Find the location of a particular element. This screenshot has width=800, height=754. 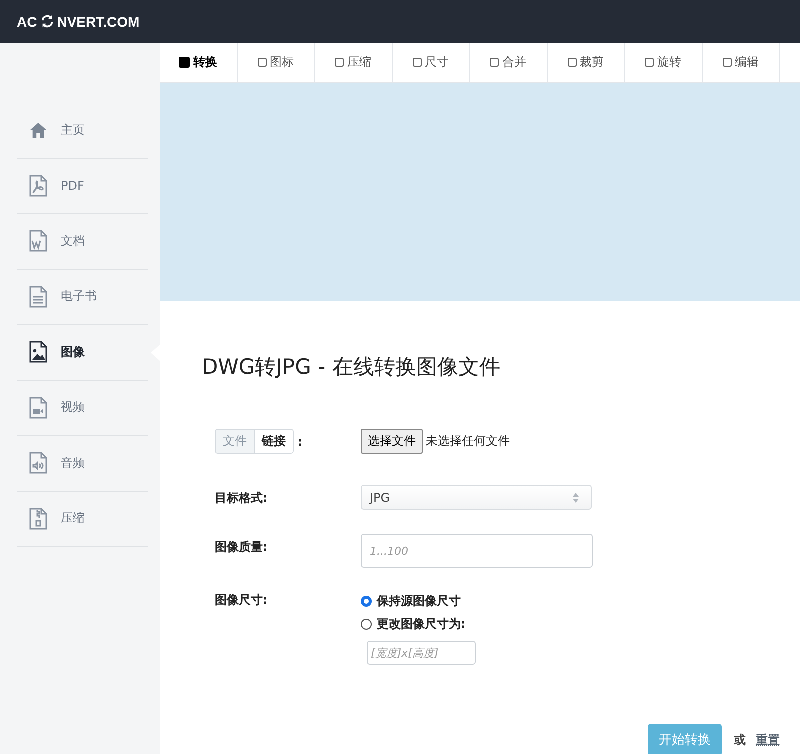

file-status-text: 未选择任何文件 is located at coordinates (468, 441).